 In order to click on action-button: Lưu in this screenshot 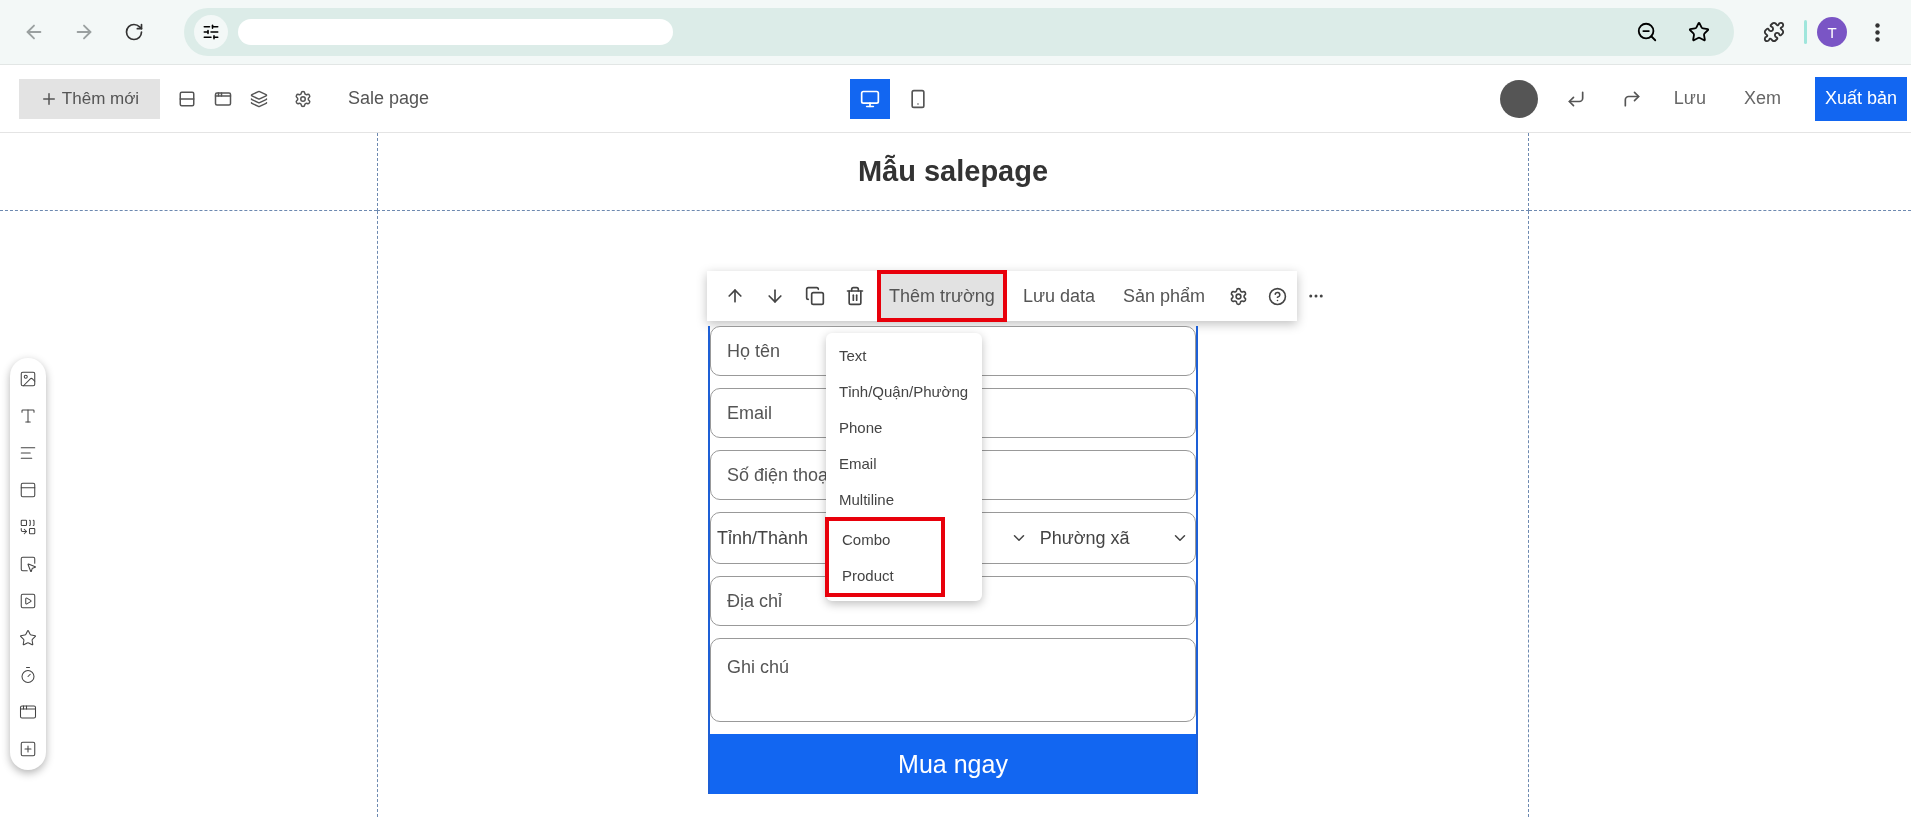, I will do `click(1689, 98)`.